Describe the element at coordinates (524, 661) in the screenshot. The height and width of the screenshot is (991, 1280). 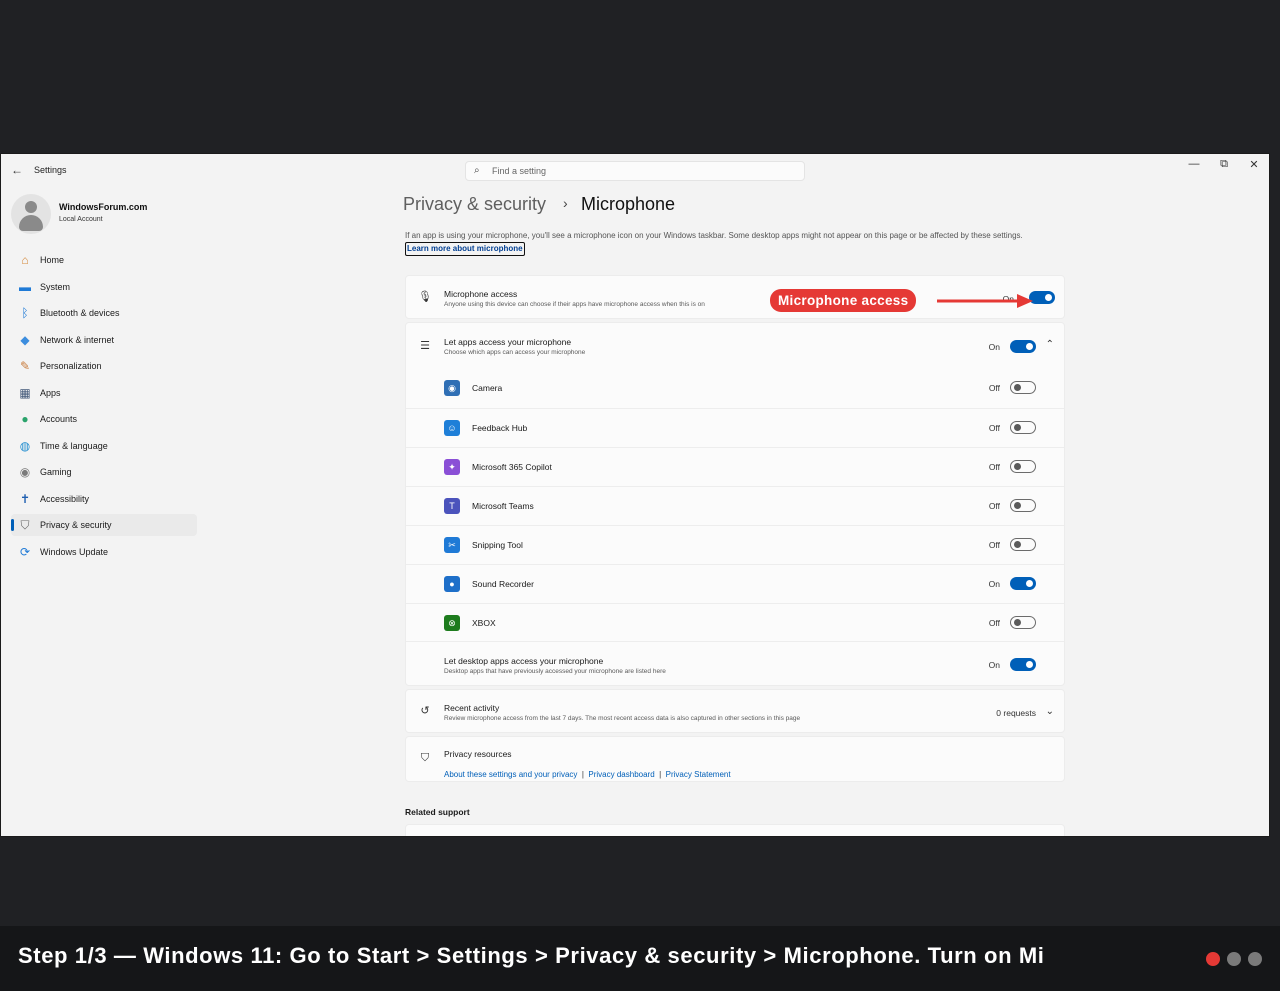
I see `desktop-apps-title: Let desktop apps access your microphone` at that location.